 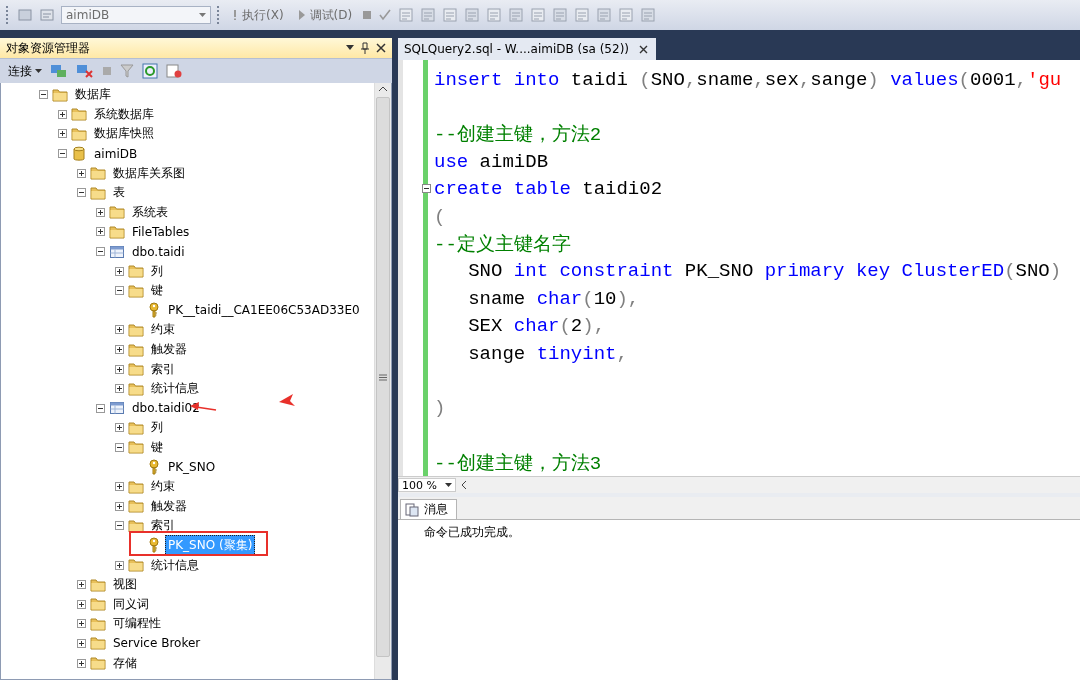 I want to click on tree-item: 数据库快照, so click(x=124, y=134).